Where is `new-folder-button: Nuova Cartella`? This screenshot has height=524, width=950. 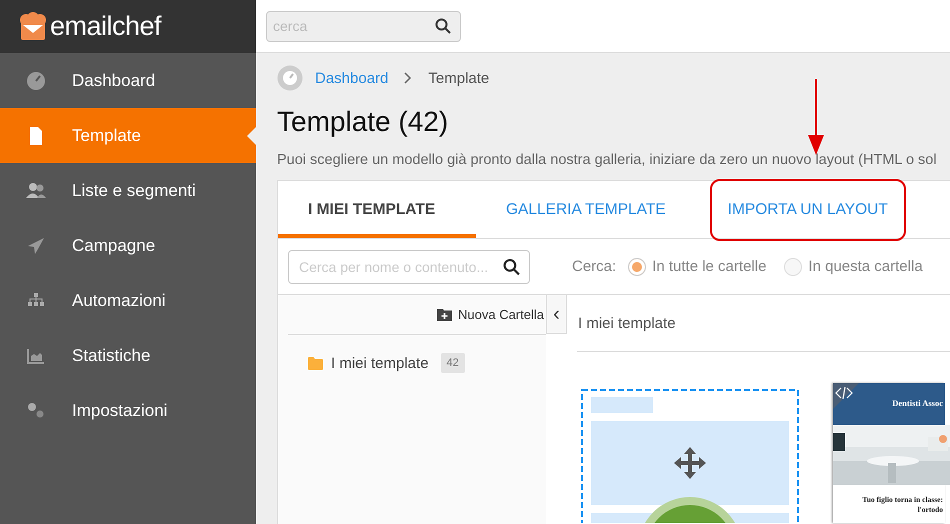
new-folder-button: Nuova Cartella is located at coordinates (490, 314).